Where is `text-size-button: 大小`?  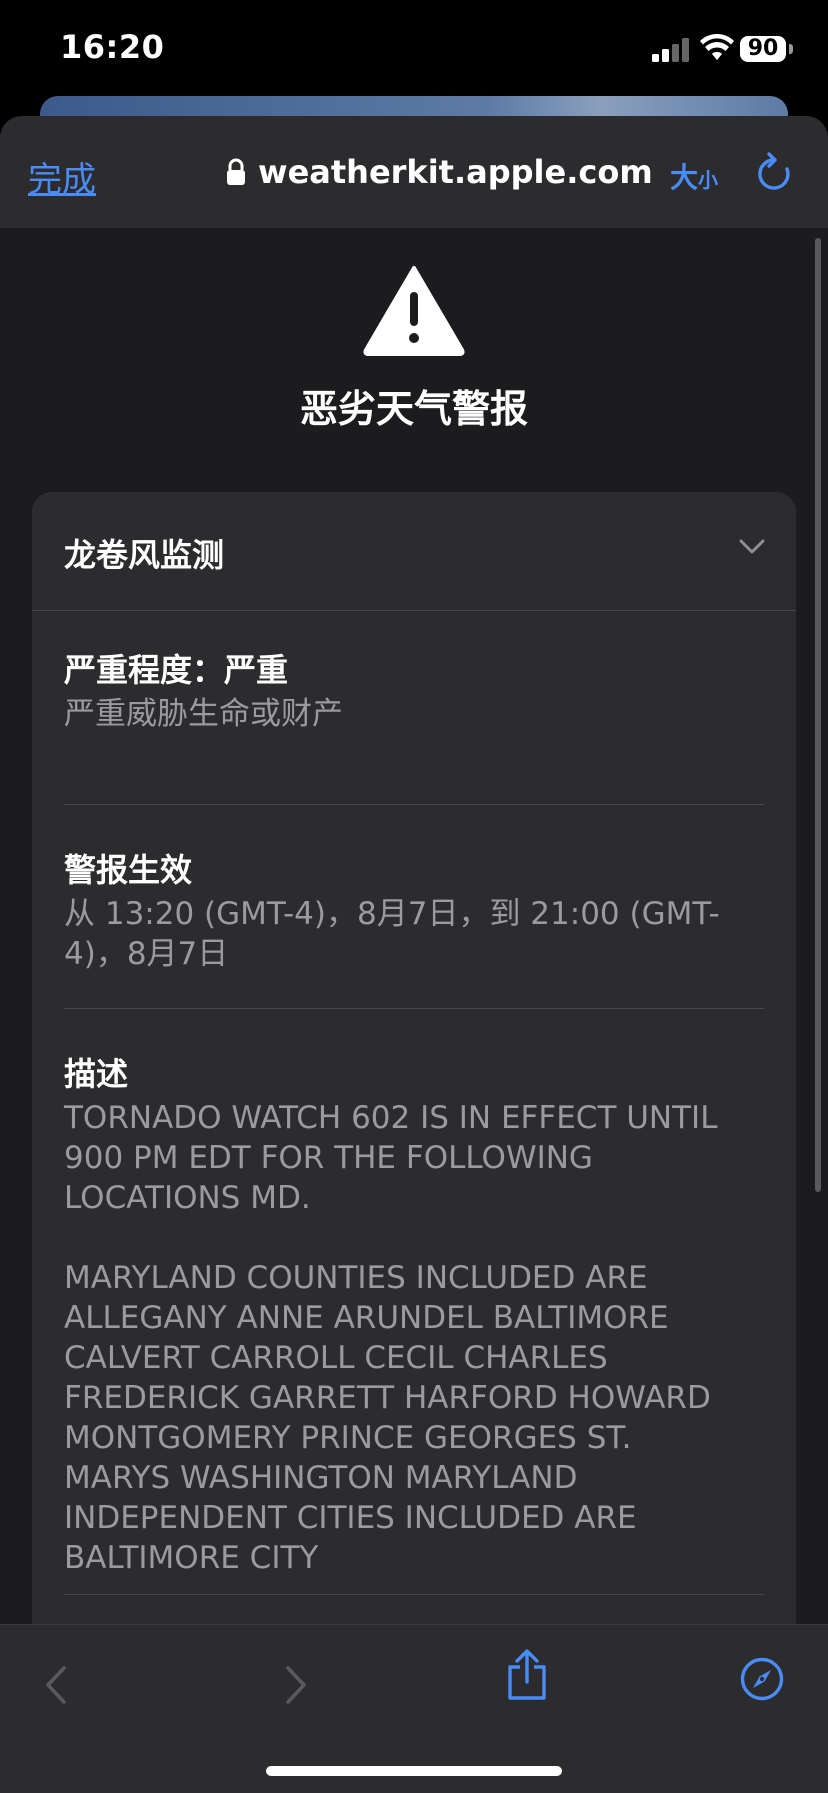
text-size-button: 大小 is located at coordinates (694, 176).